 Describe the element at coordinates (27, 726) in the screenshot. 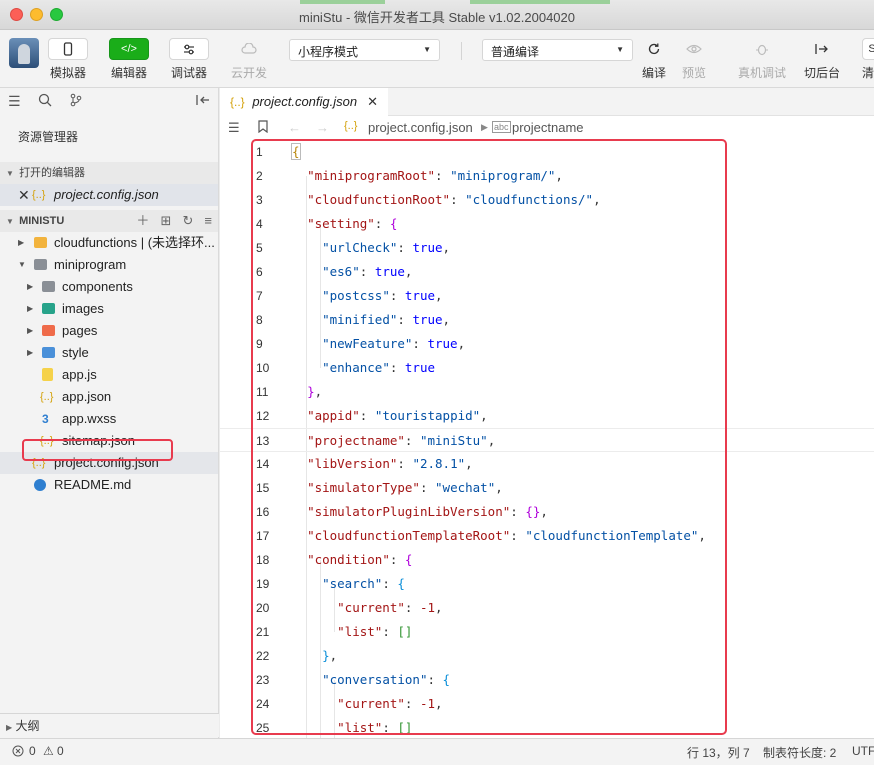

I see `outline-label: 大纲` at that location.